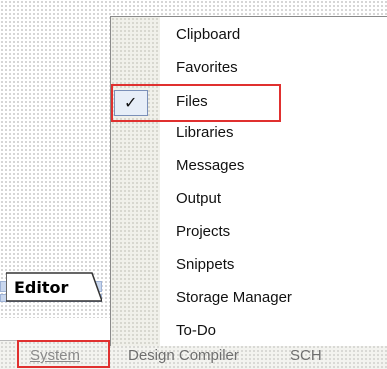  I want to click on menu-item-storage-manager: Storage Manager, so click(249, 298).